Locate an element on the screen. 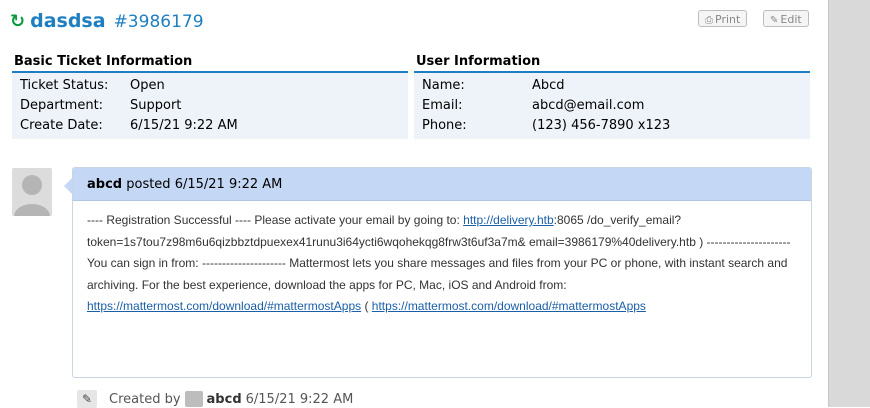 The image size is (870, 408). created-by-footer: ✎ Created by abcd 6/15/21 9:22 AM is located at coordinates (215, 399).